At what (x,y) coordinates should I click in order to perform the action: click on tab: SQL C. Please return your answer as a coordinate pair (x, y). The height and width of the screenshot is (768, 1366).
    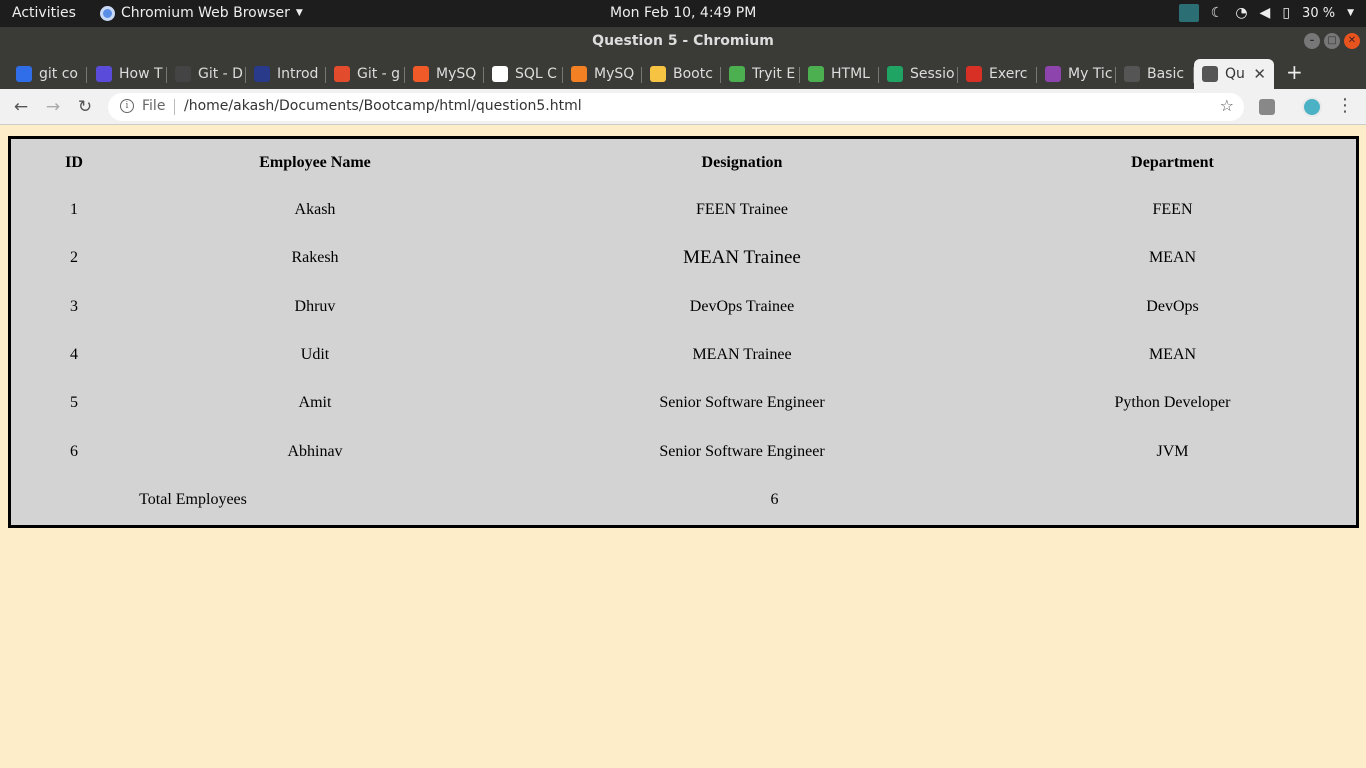
    Looking at the image, I should click on (523, 74).